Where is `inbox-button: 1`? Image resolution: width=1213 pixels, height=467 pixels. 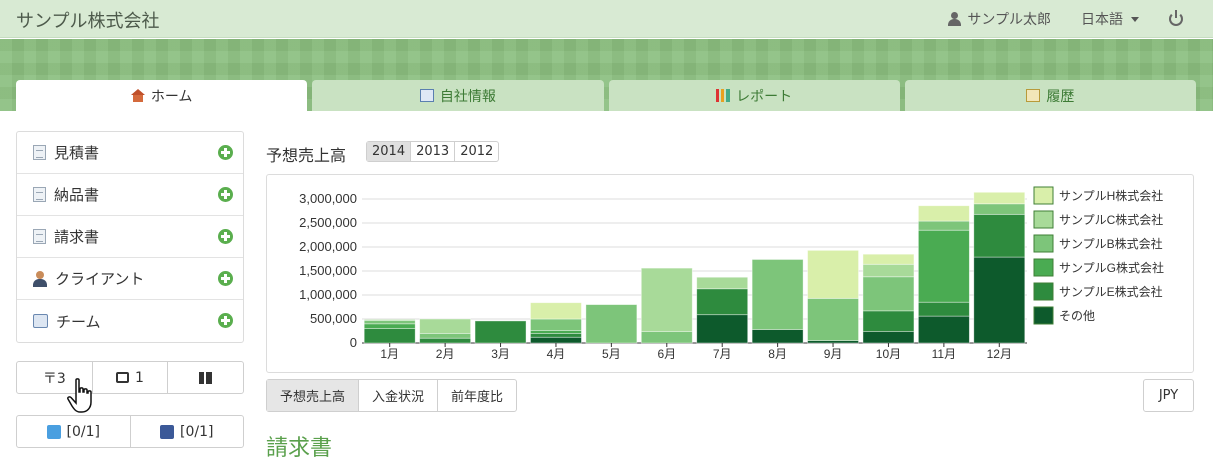
inbox-button: 1 is located at coordinates (131, 377).